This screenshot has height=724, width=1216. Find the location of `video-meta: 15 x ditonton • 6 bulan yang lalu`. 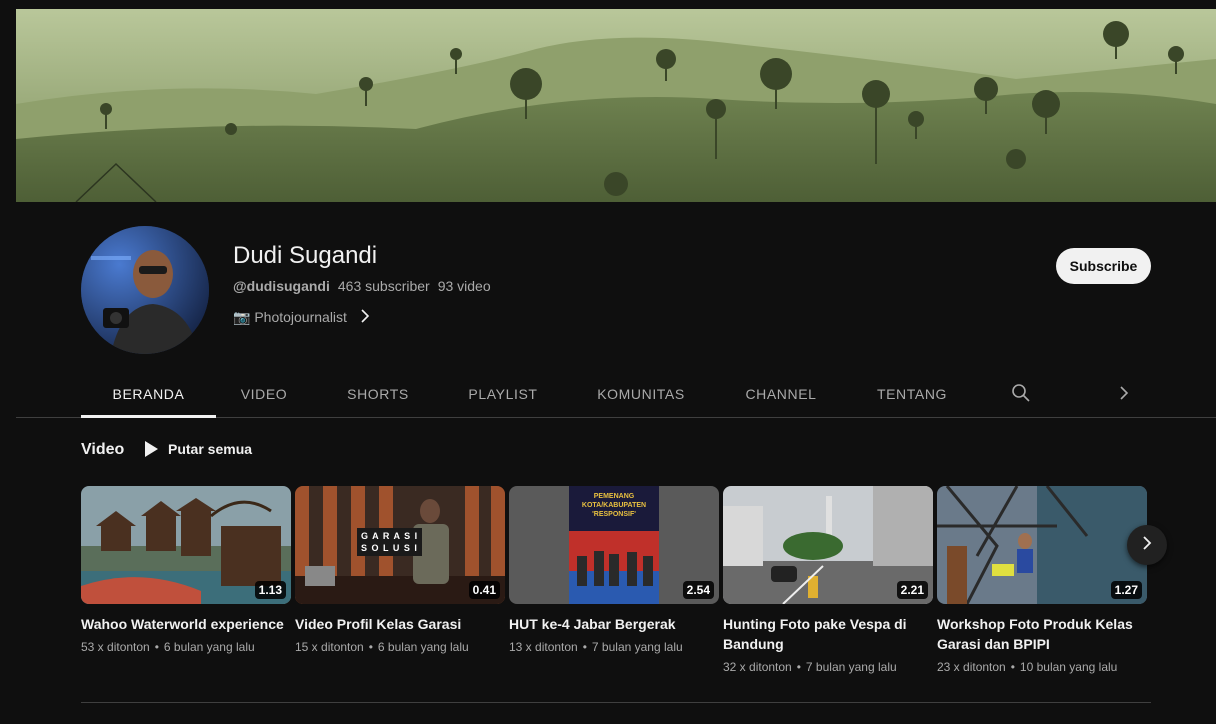

video-meta: 15 x ditonton • 6 bulan yang lalu is located at coordinates (400, 647).